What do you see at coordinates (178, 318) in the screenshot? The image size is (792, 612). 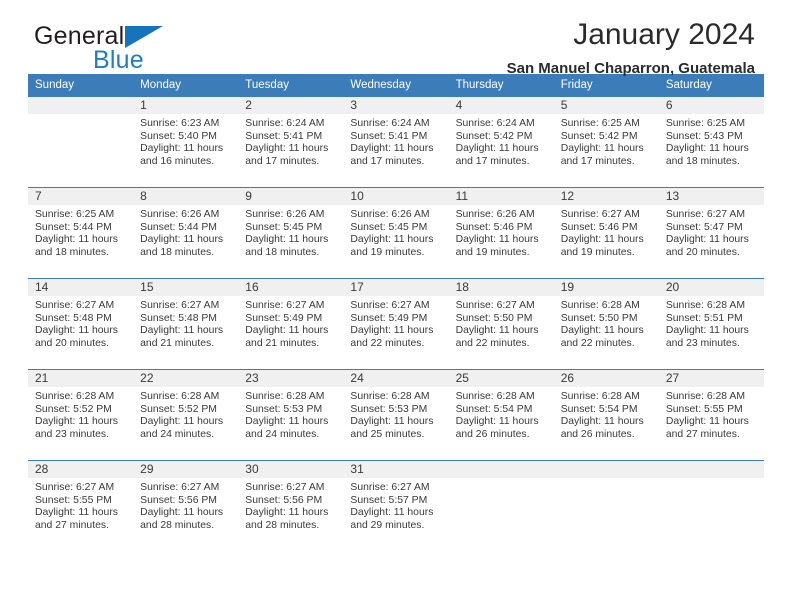 I see `sunset-text: Sunset: 5:48 PM` at bounding box center [178, 318].